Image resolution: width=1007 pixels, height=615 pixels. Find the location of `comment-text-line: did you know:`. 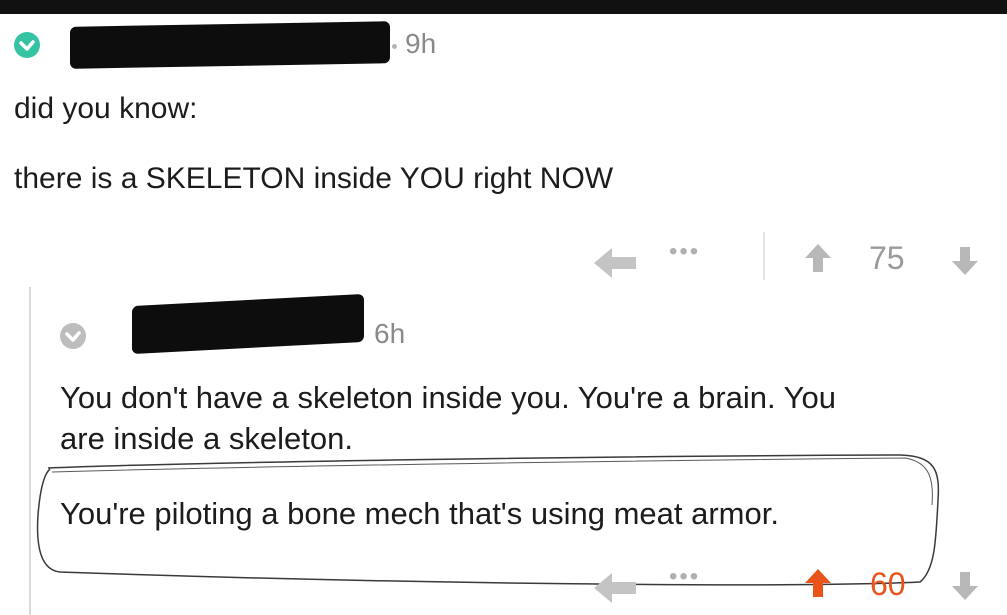

comment-text-line: did you know: is located at coordinates (106, 108).